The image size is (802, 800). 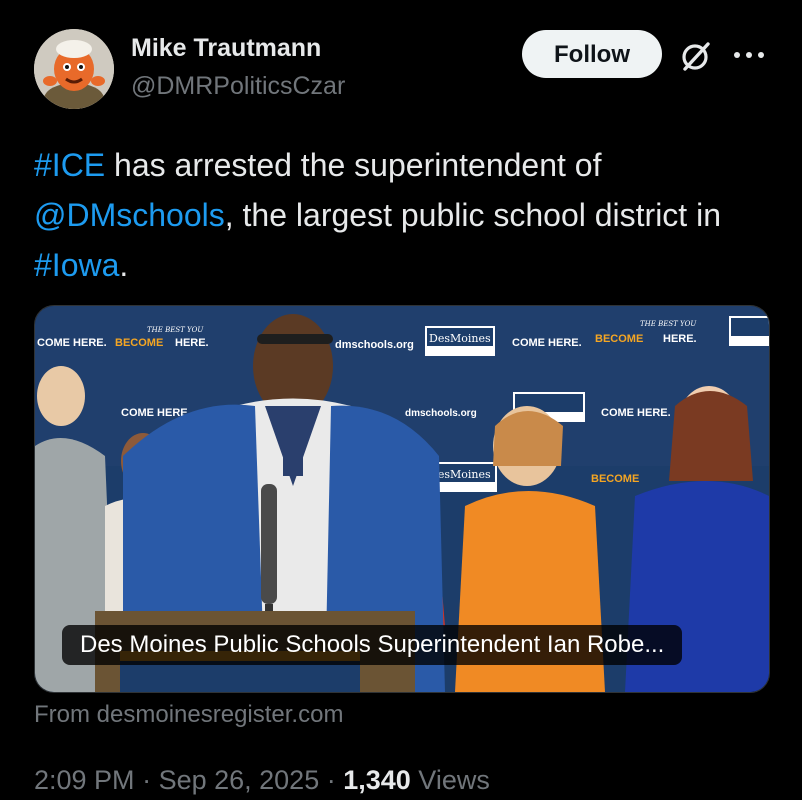 What do you see at coordinates (238, 86) in the screenshot?
I see `author-handle: @DMRPoliticsCzar` at bounding box center [238, 86].